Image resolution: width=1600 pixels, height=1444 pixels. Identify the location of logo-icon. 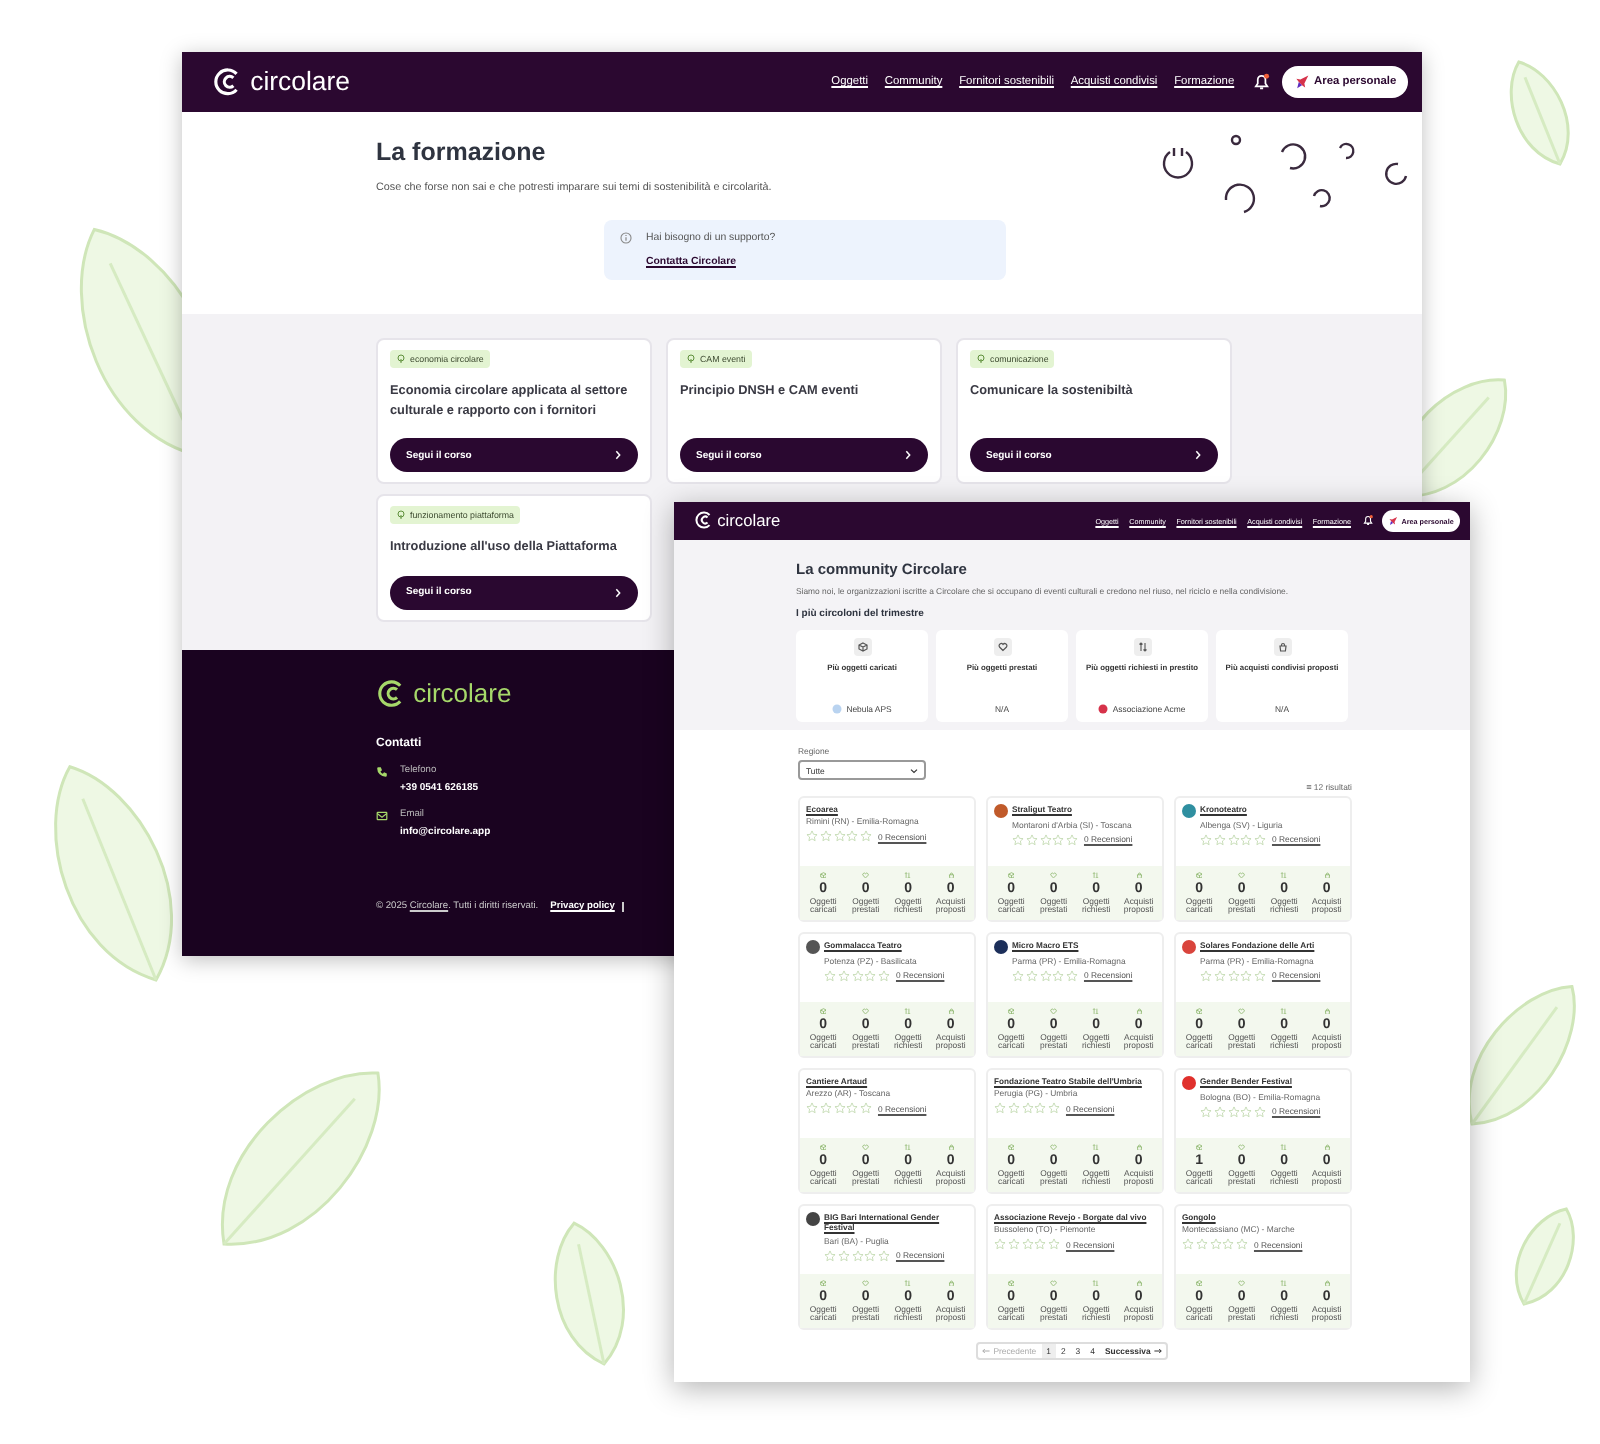
(703, 521).